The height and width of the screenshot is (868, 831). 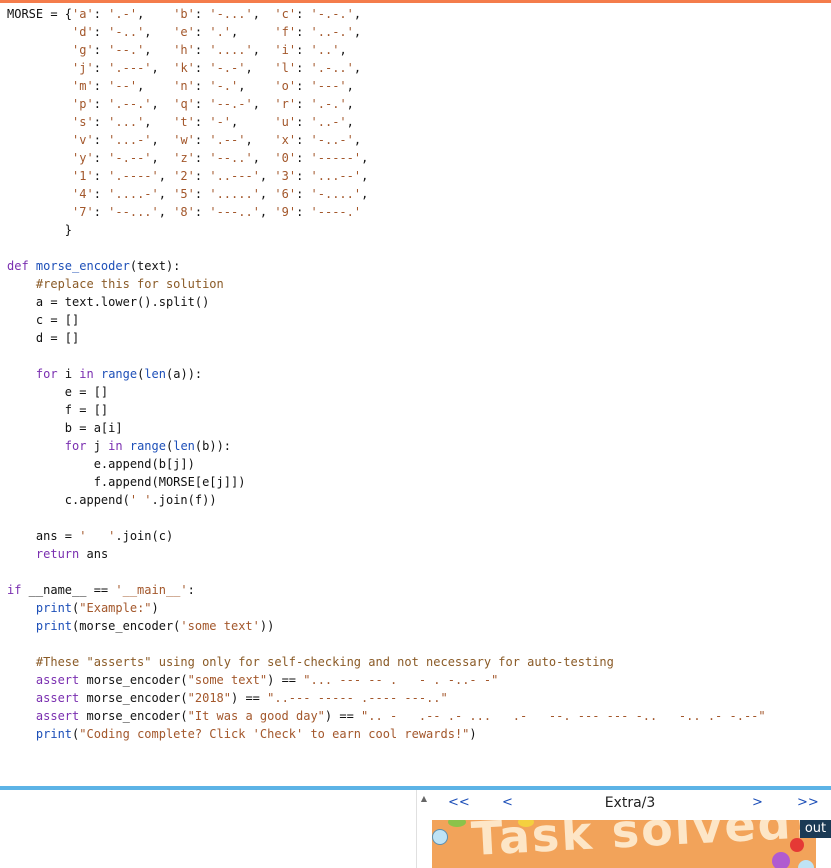 What do you see at coordinates (386, 410) in the screenshot?
I see `code-line: f = []` at bounding box center [386, 410].